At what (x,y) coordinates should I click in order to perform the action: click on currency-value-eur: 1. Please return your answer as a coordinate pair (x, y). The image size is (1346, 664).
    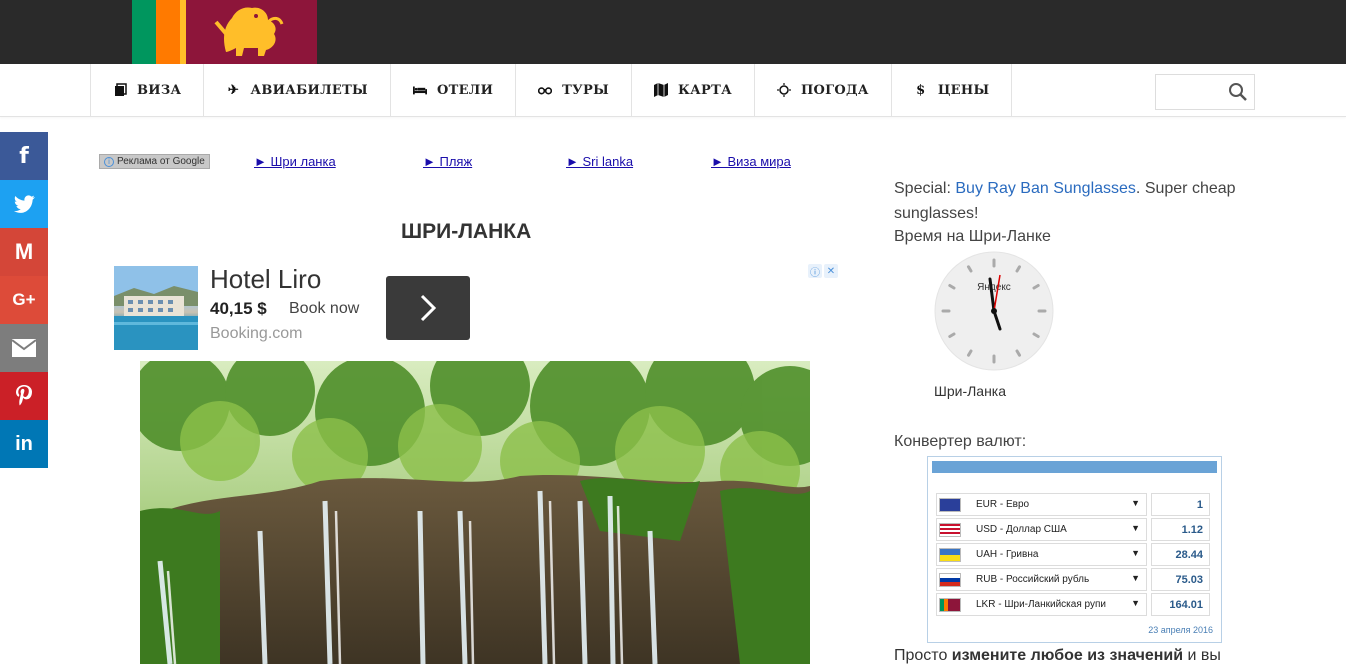
    Looking at the image, I should click on (1180, 504).